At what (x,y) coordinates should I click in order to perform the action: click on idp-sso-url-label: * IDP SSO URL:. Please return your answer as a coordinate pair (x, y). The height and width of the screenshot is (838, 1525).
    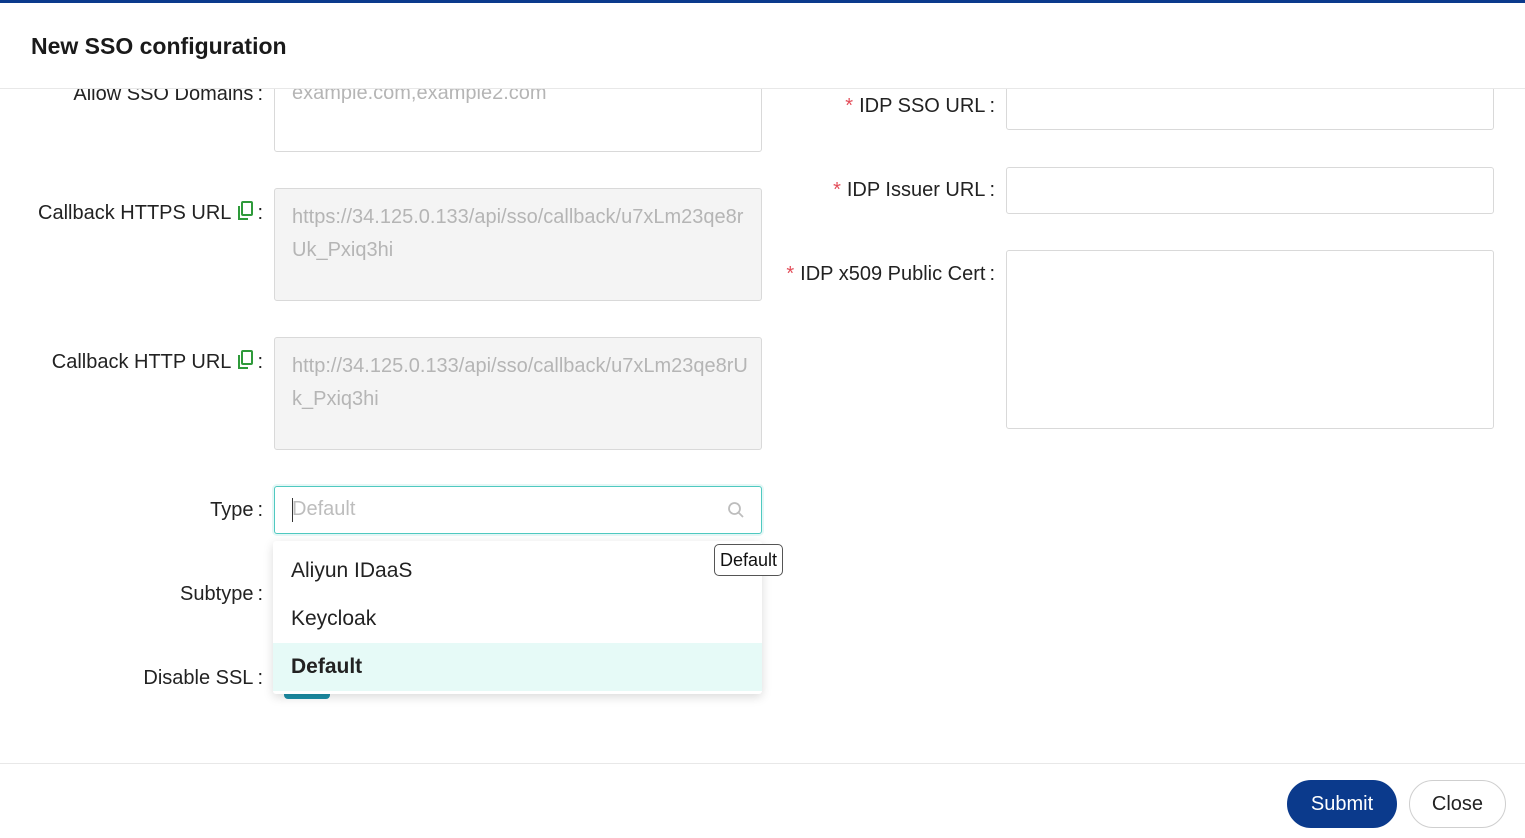
    Looking at the image, I should click on (920, 106).